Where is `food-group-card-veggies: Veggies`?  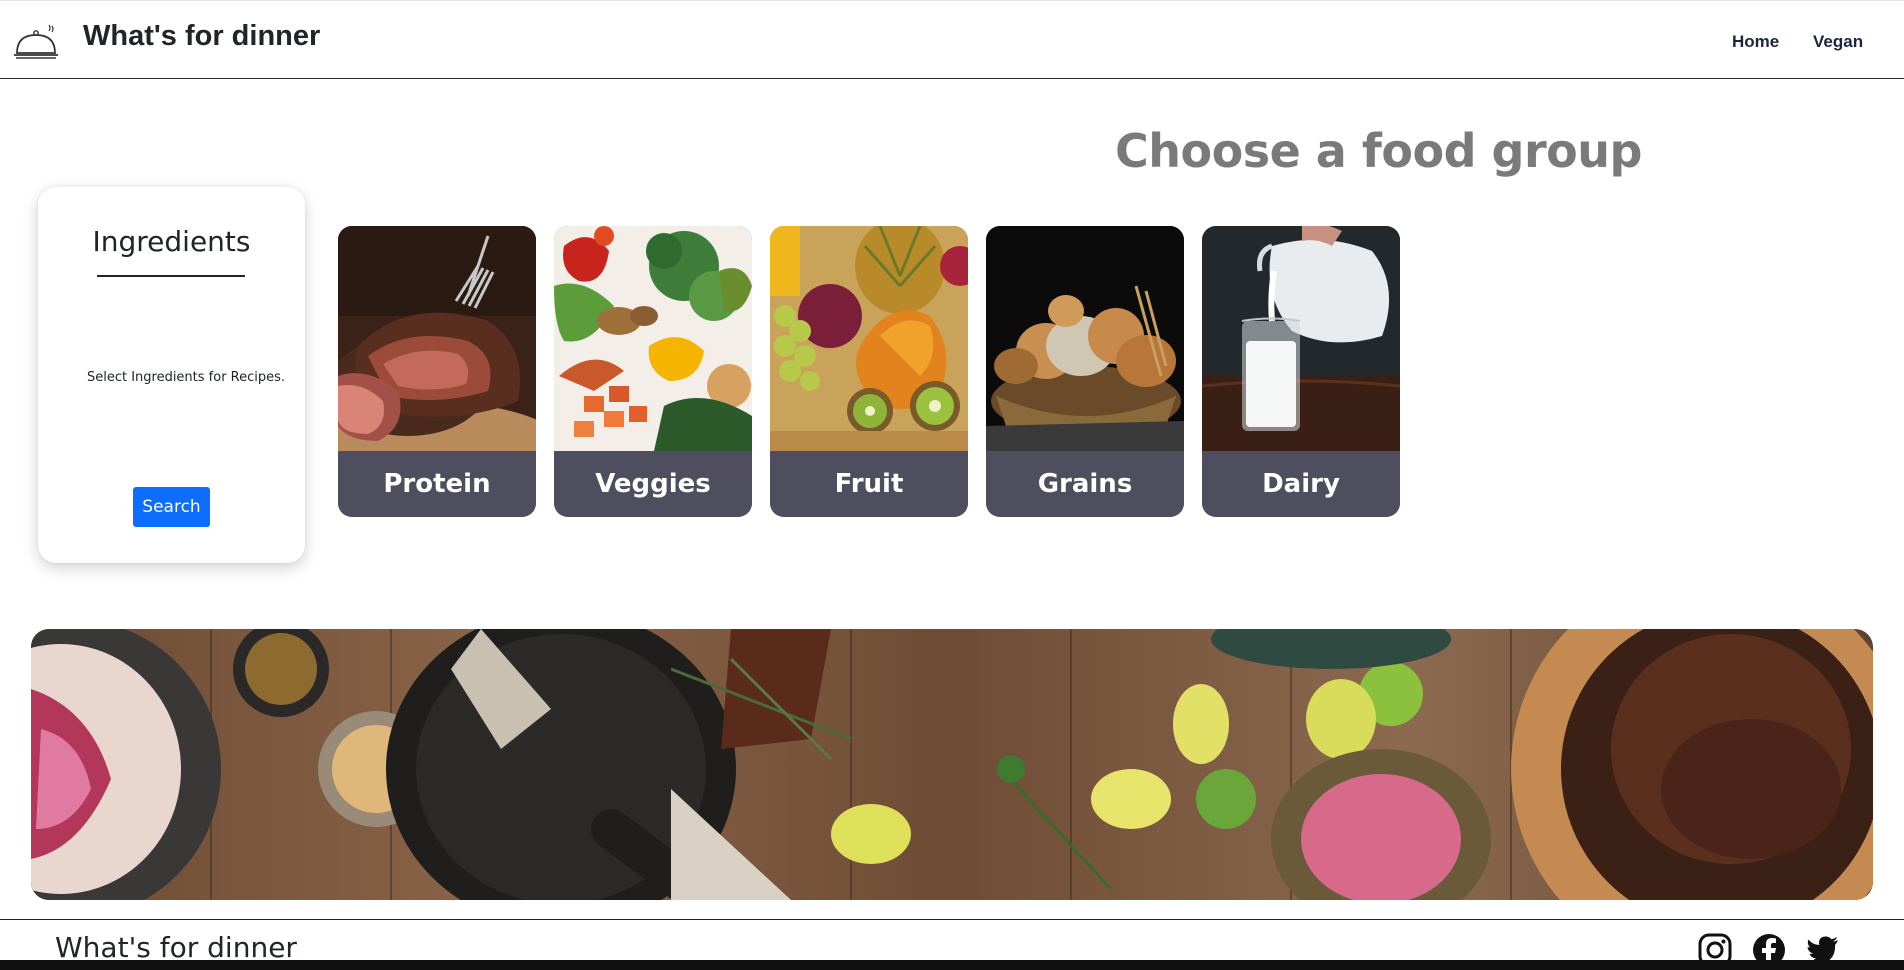
food-group-card-veggies: Veggies is located at coordinates (653, 371).